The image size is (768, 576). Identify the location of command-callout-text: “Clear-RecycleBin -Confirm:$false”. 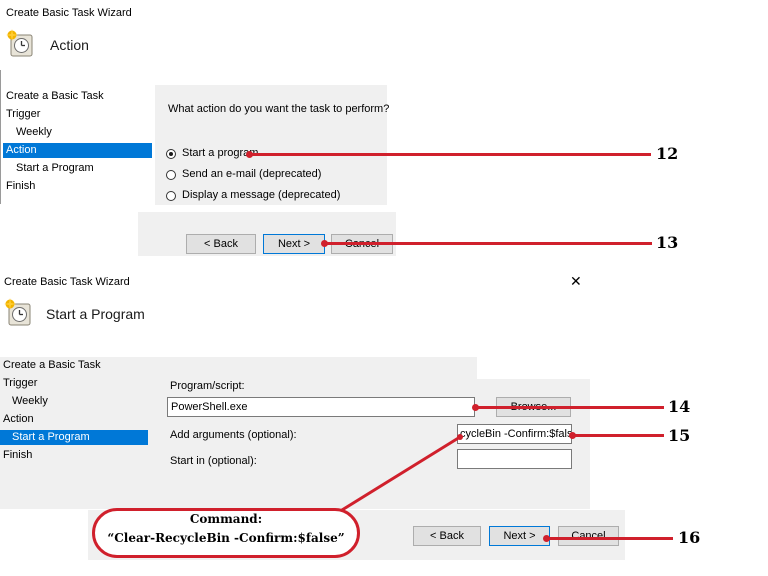
(226, 538).